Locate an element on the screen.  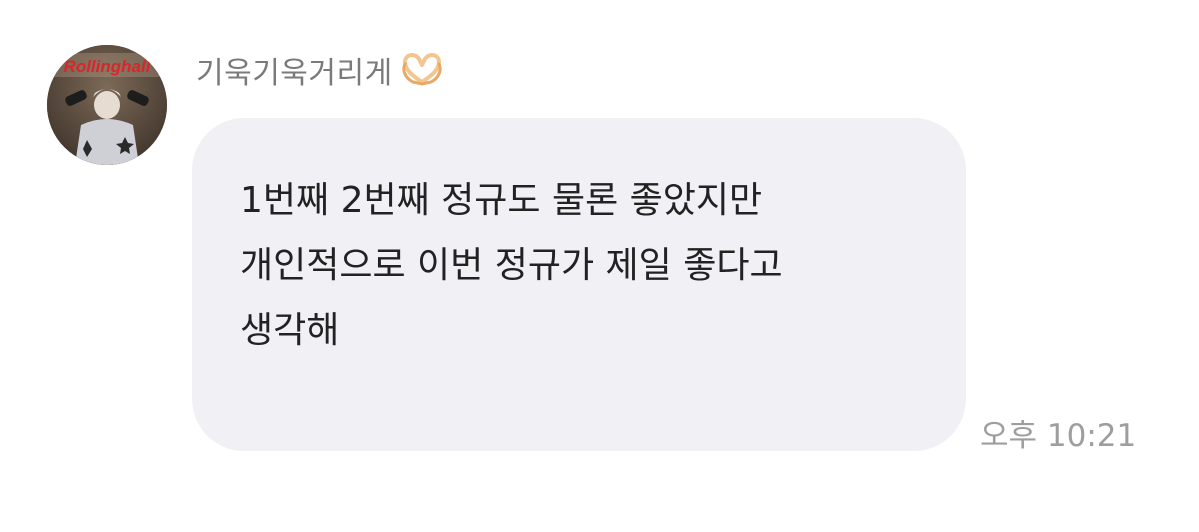
heart-hands-icon is located at coordinates (422, 70).